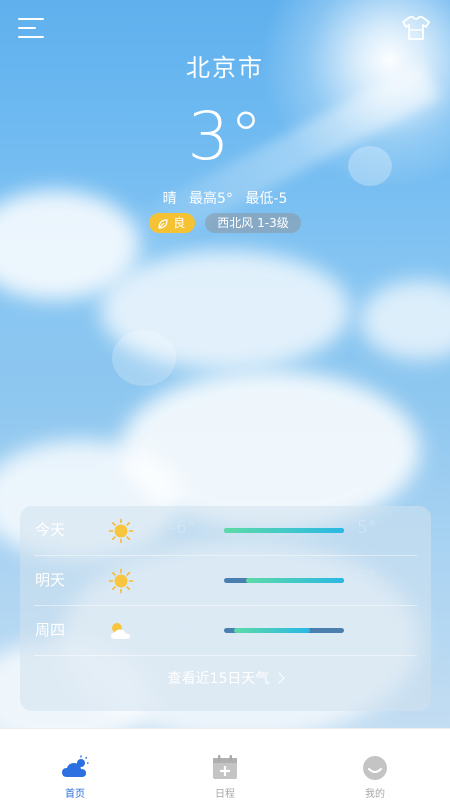 The width and height of the screenshot is (450, 801). I want to click on tab-schedule: 日程, so click(225, 765).